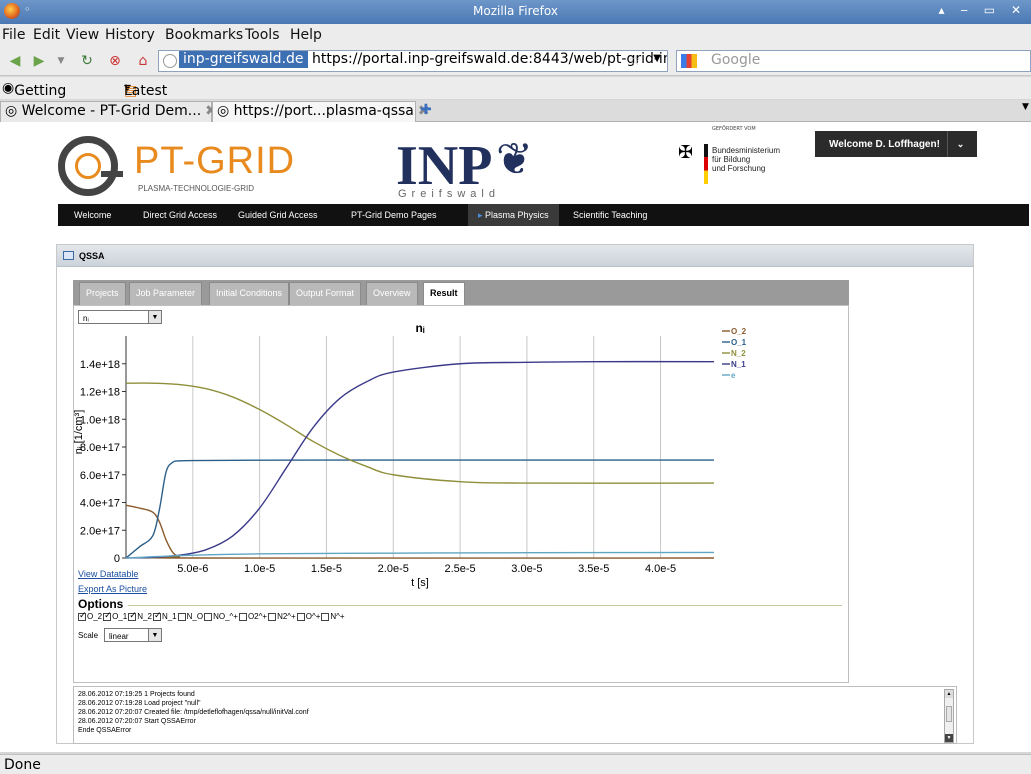 Image resolution: width=1031 pixels, height=774 pixels. Describe the element at coordinates (526, 569) in the screenshot. I see `x-tick-label: 3.0e-5` at that location.